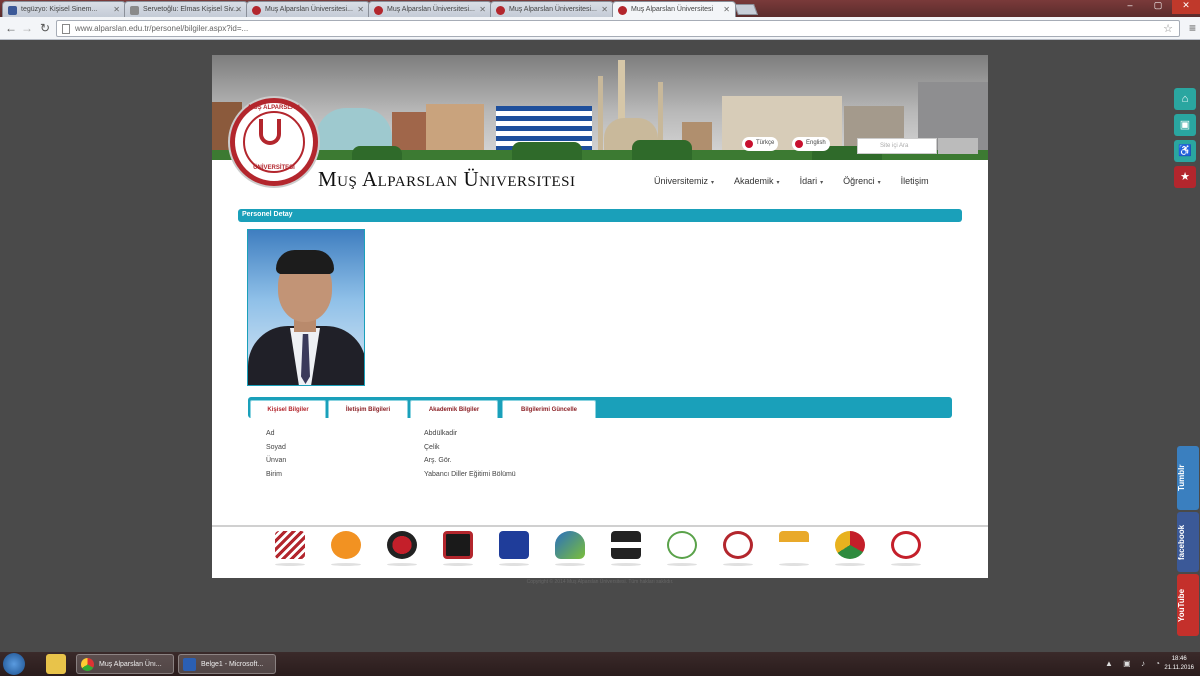 This screenshot has width=1200, height=676. I want to click on university-logo: MUŞ ALPARSLAN ÜNİVERSİTESİ, so click(274, 142).